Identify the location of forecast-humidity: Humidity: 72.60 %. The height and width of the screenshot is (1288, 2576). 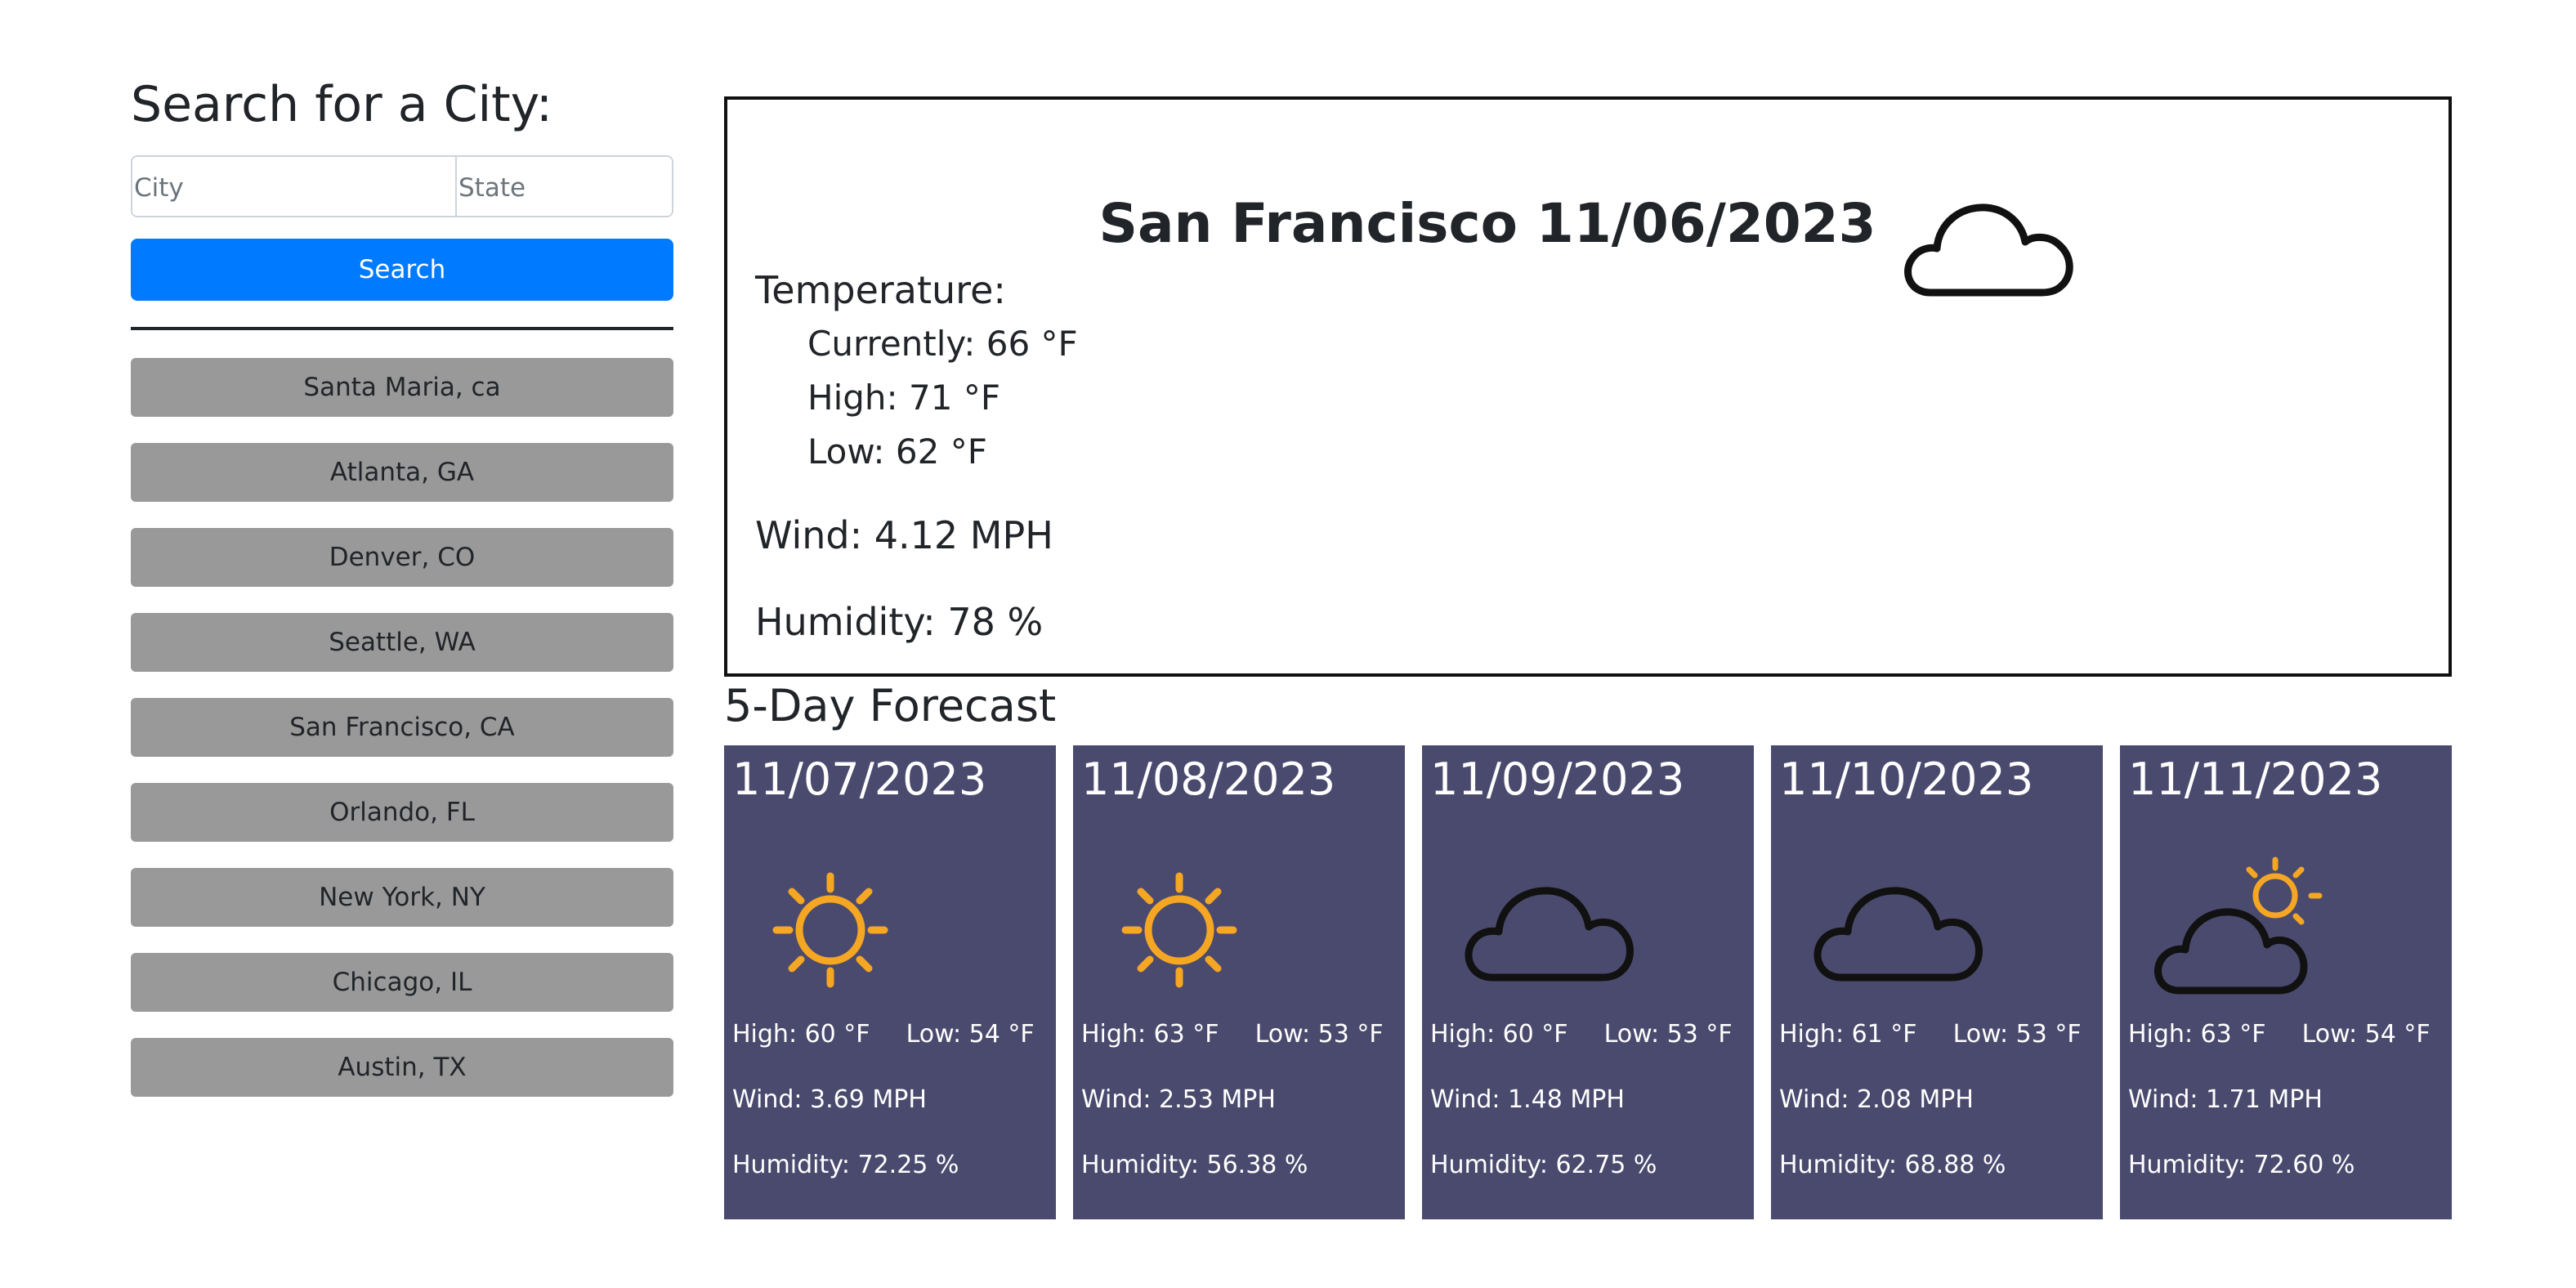
(2241, 1165).